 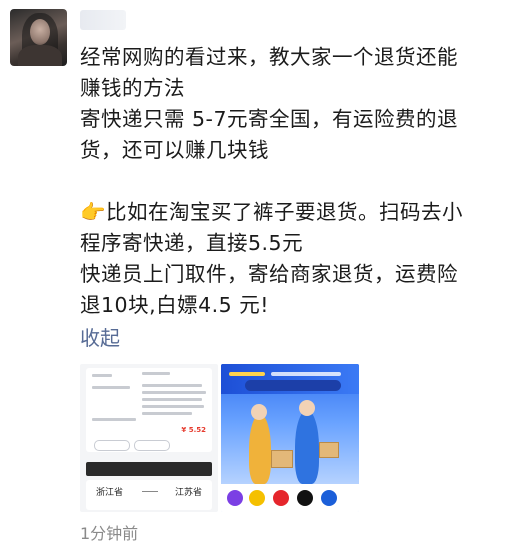 What do you see at coordinates (103, 20) in the screenshot?
I see `nickname-blurred` at bounding box center [103, 20].